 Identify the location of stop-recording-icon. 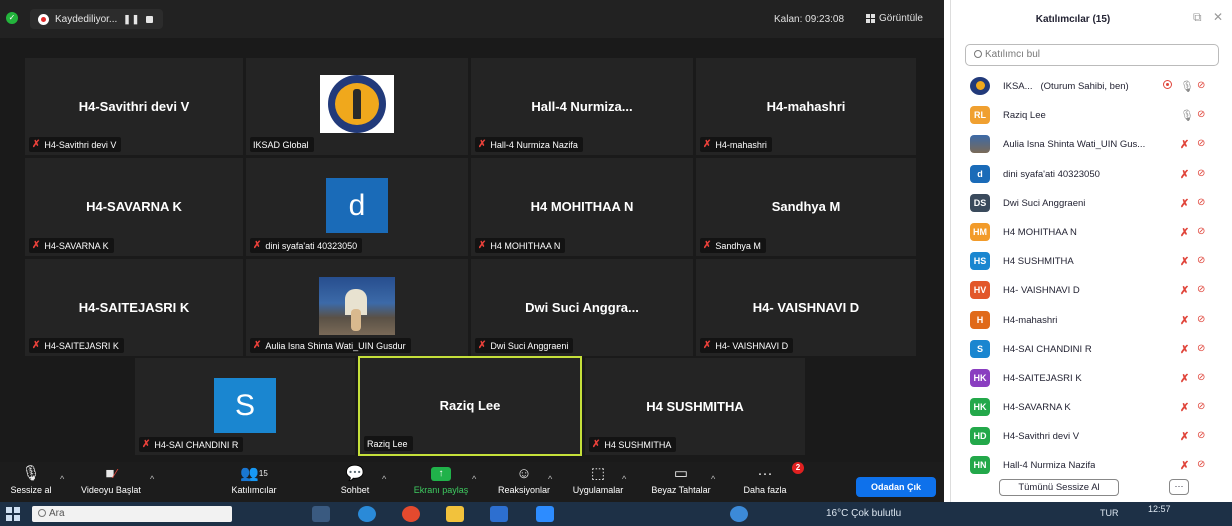
(150, 19).